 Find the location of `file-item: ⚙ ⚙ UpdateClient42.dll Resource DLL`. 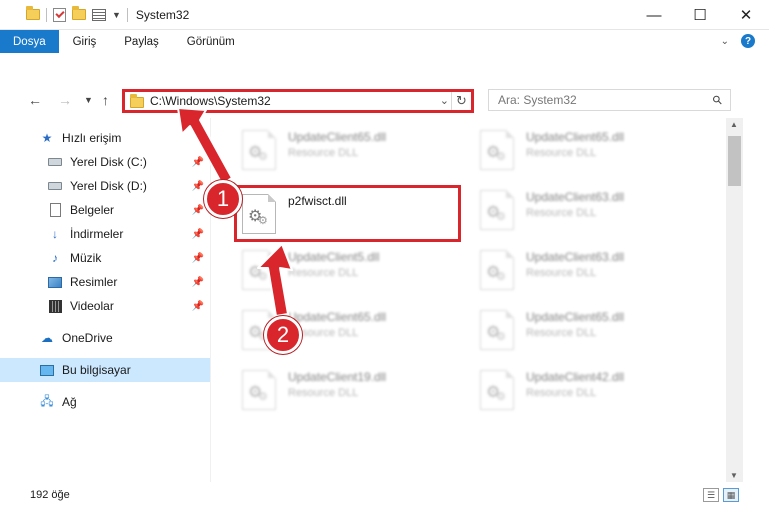

file-item: ⚙ ⚙ UpdateClient42.dll Resource DLL is located at coordinates (582, 390).